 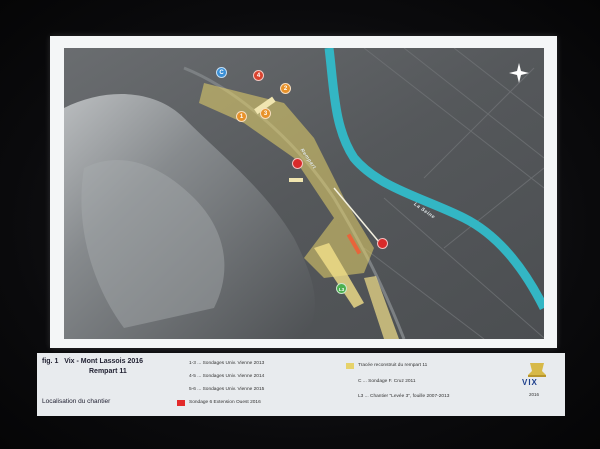 I want to click on figure-title: Vix - Mont Lassois 2016, so click(x=104, y=361).